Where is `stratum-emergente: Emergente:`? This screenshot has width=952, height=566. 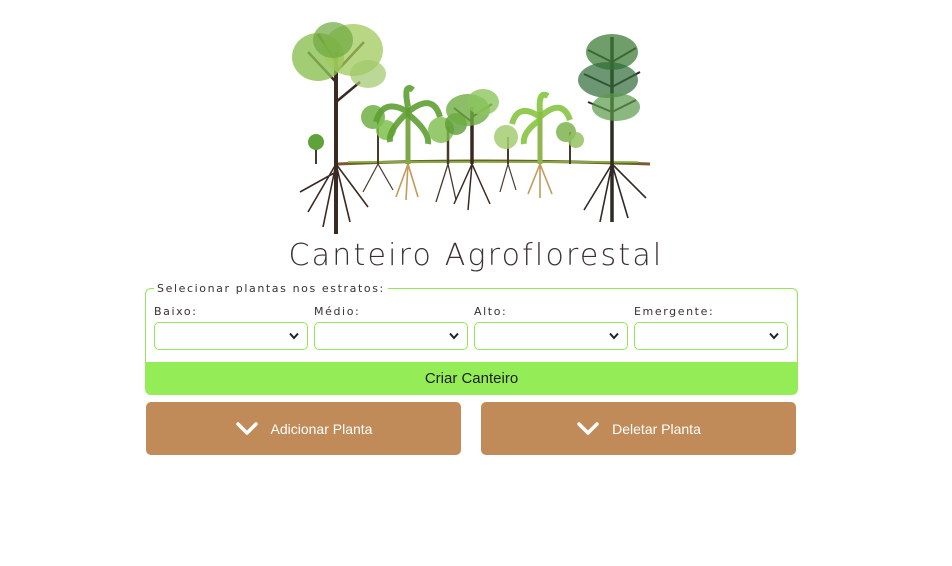
stratum-emergente: Emergente: is located at coordinates (711, 327).